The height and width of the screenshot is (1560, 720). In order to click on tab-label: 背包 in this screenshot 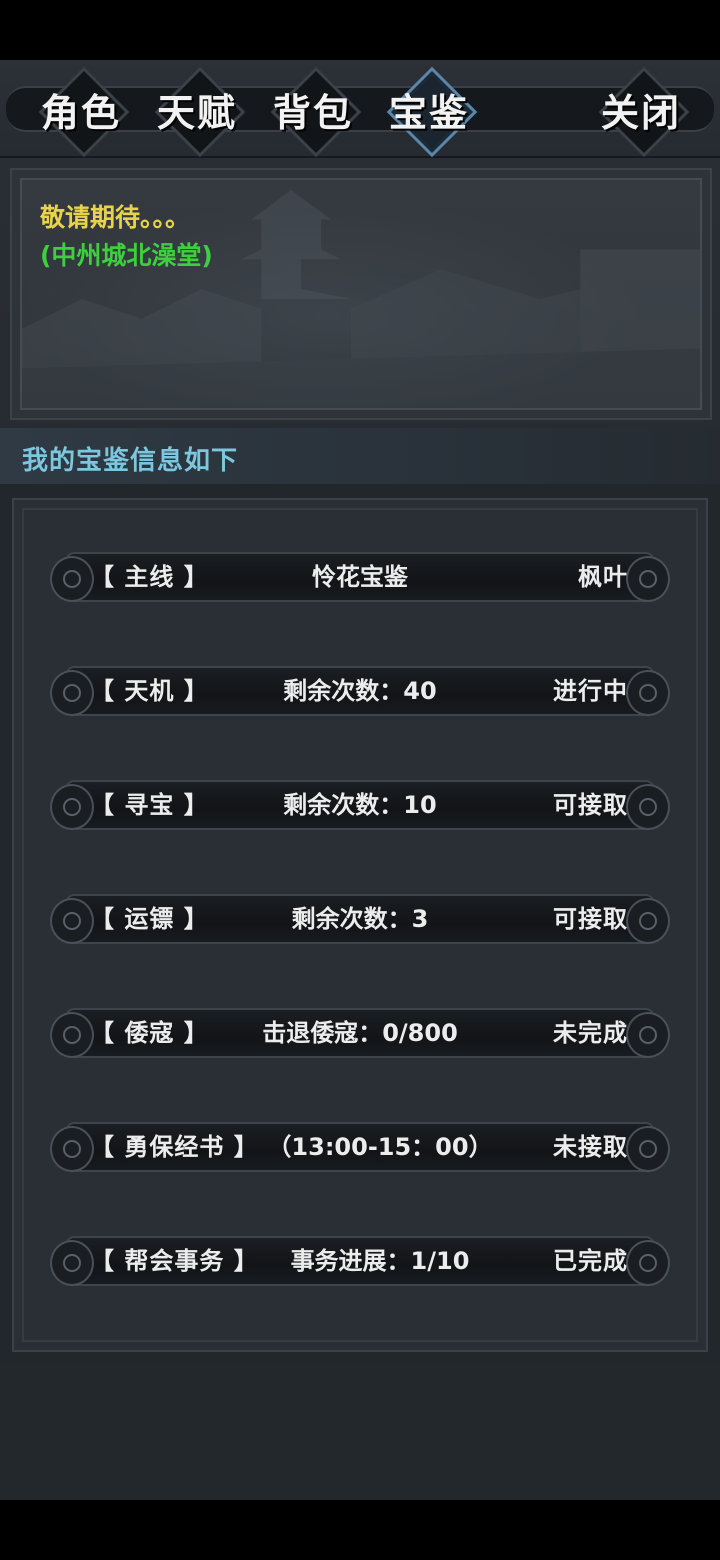, I will do `click(312, 112)`.